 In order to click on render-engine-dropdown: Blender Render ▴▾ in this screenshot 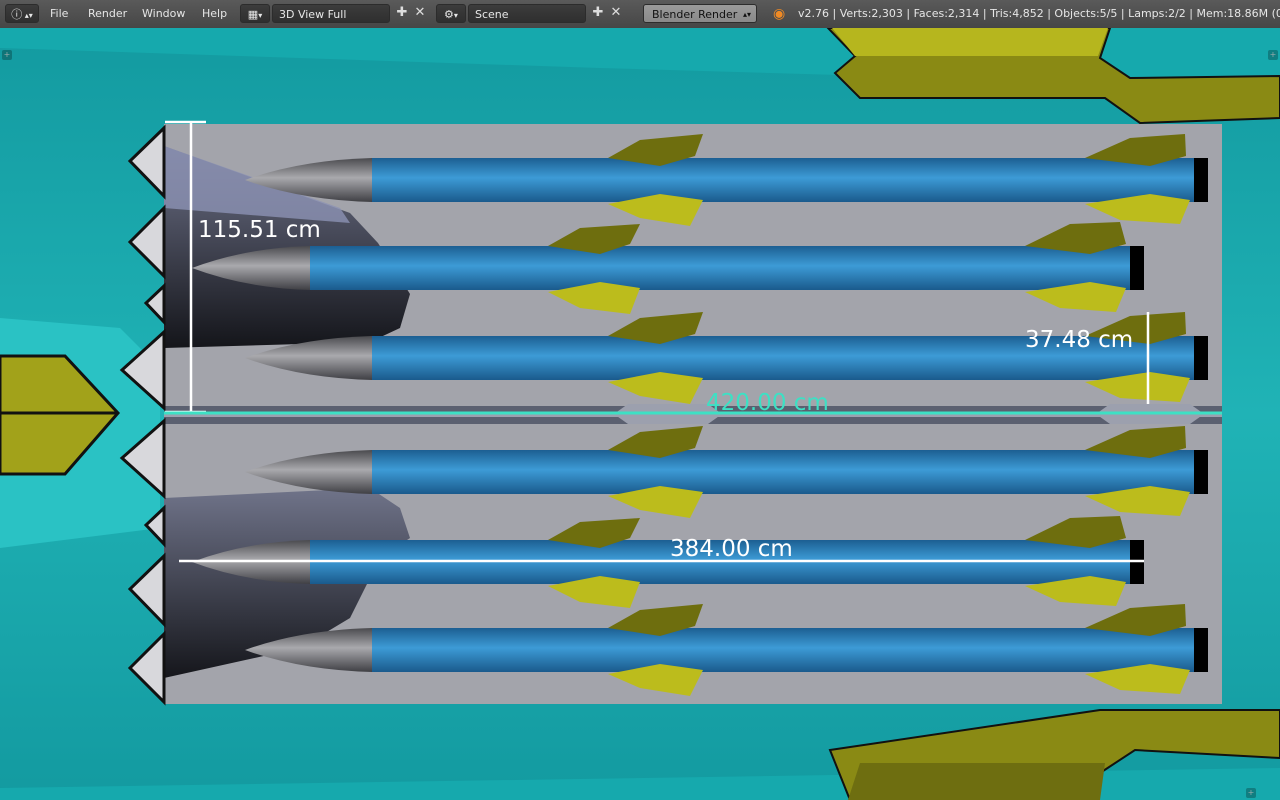, I will do `click(700, 13)`.